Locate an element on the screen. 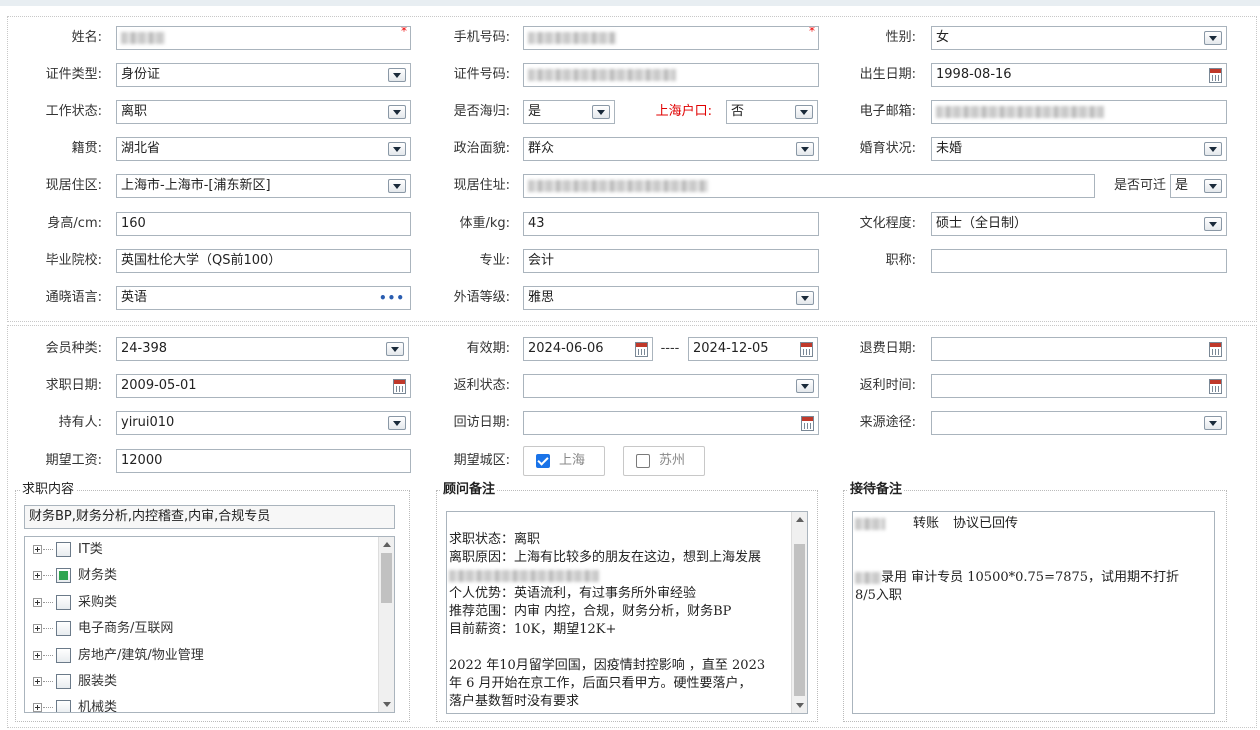 The image size is (1260, 730). residence-area-select: 上海市-上海市-[浦东新区] is located at coordinates (263, 186).